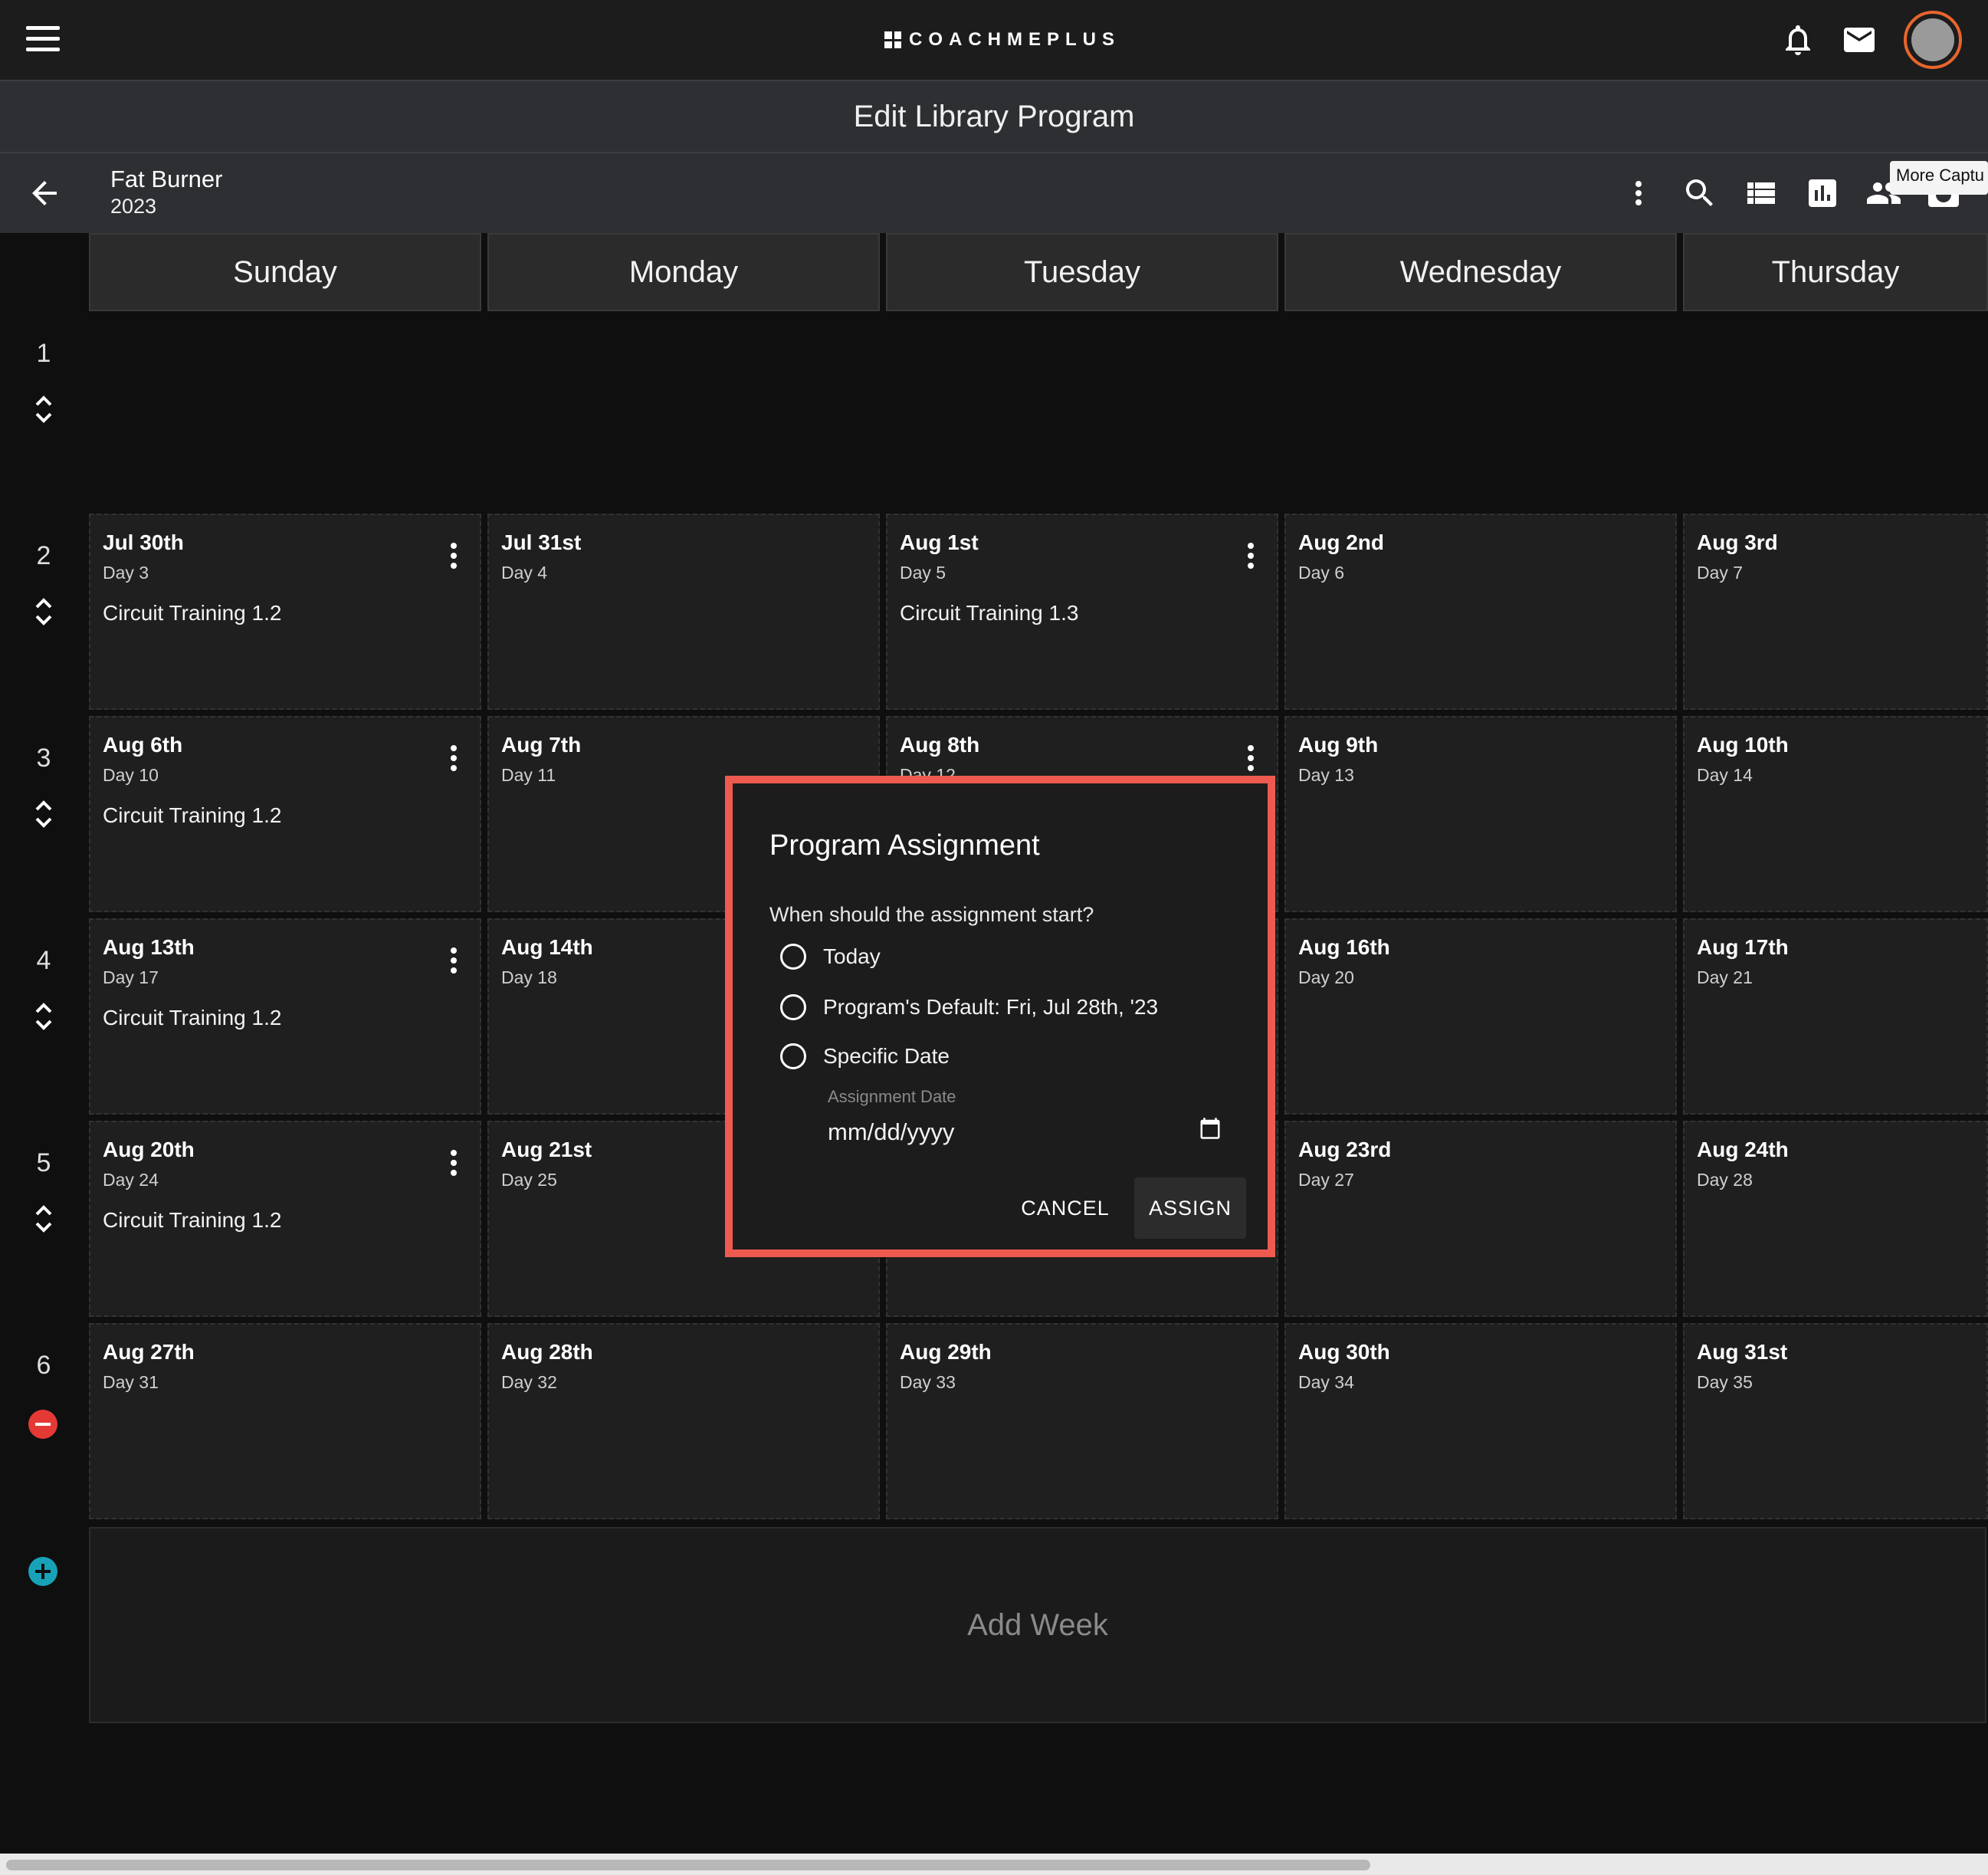 The height and width of the screenshot is (1875, 1988). Describe the element at coordinates (285, 612) in the screenshot. I see `calendar-day-cell: Jul 30th Day 3 Circuit Training 1.2` at that location.